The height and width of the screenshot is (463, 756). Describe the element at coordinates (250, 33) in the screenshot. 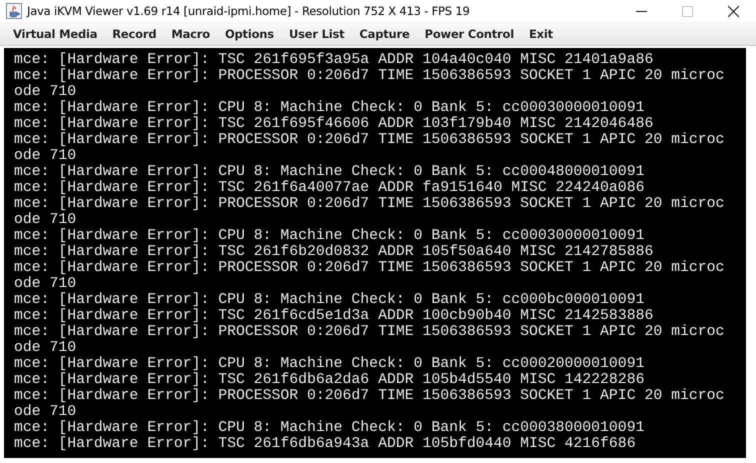

I see `menu-item: Options` at that location.